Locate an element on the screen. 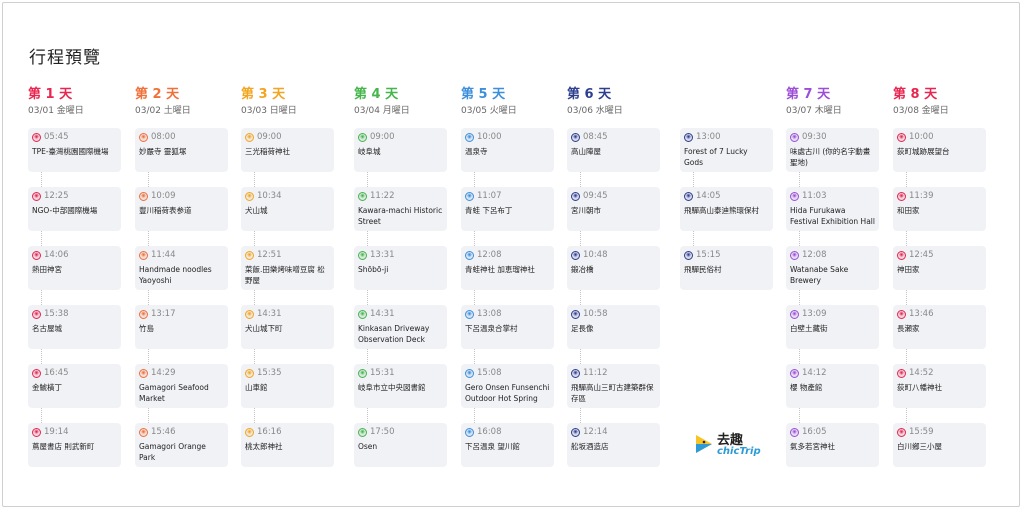  stop-card: ◉ 15:31 岐阜市立中央図書館 is located at coordinates (400, 386).